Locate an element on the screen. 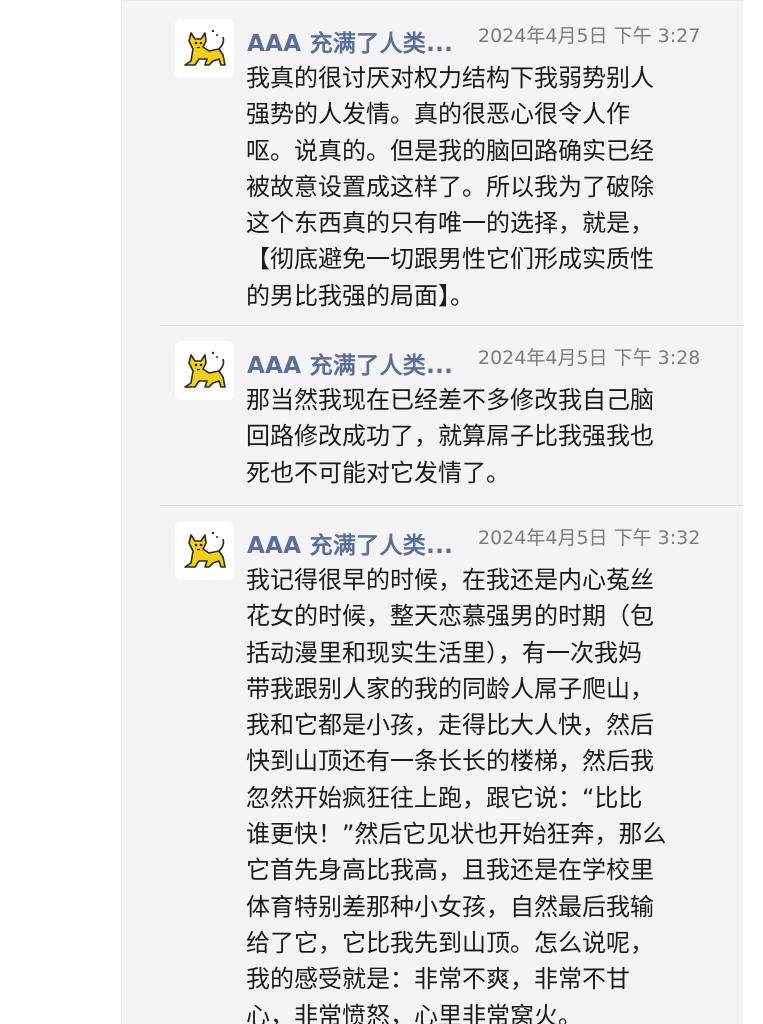  text-line: 回路修改成功了，就算屌子比我强我也 is located at coordinates (450, 436).